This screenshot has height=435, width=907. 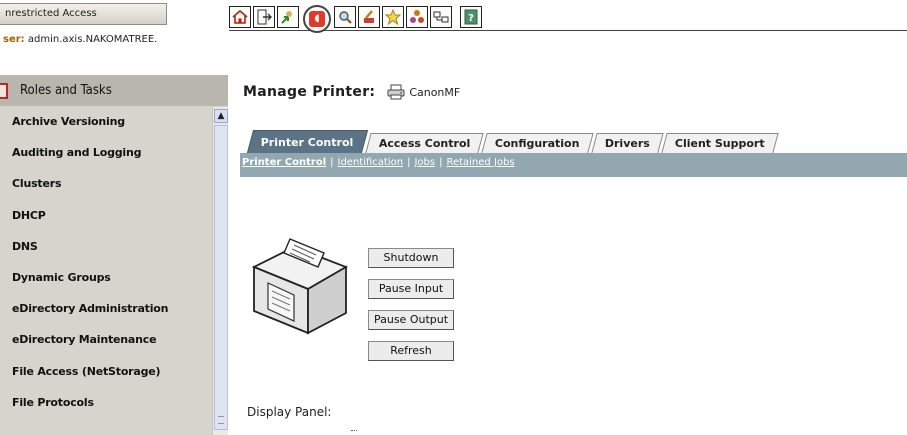 What do you see at coordinates (435, 92) in the screenshot?
I see `printer-name: CanonMF` at bounding box center [435, 92].